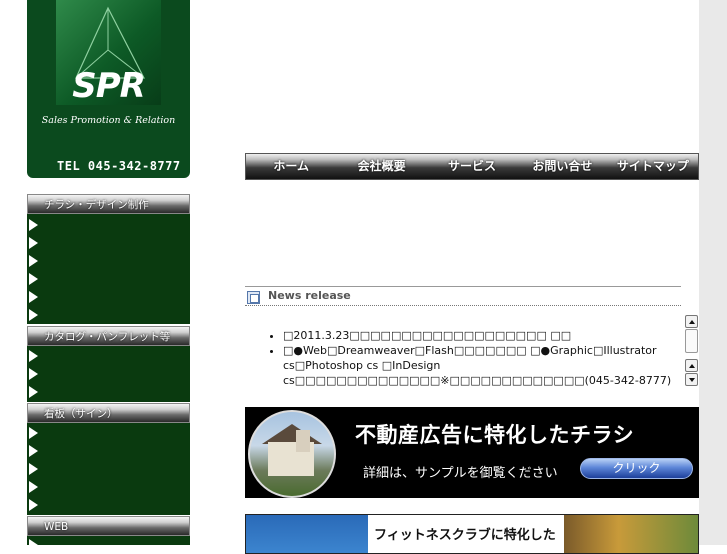 The image size is (727, 554). I want to click on sidebar-header-catalog: カタログ・パンフレット等, so click(108, 336).